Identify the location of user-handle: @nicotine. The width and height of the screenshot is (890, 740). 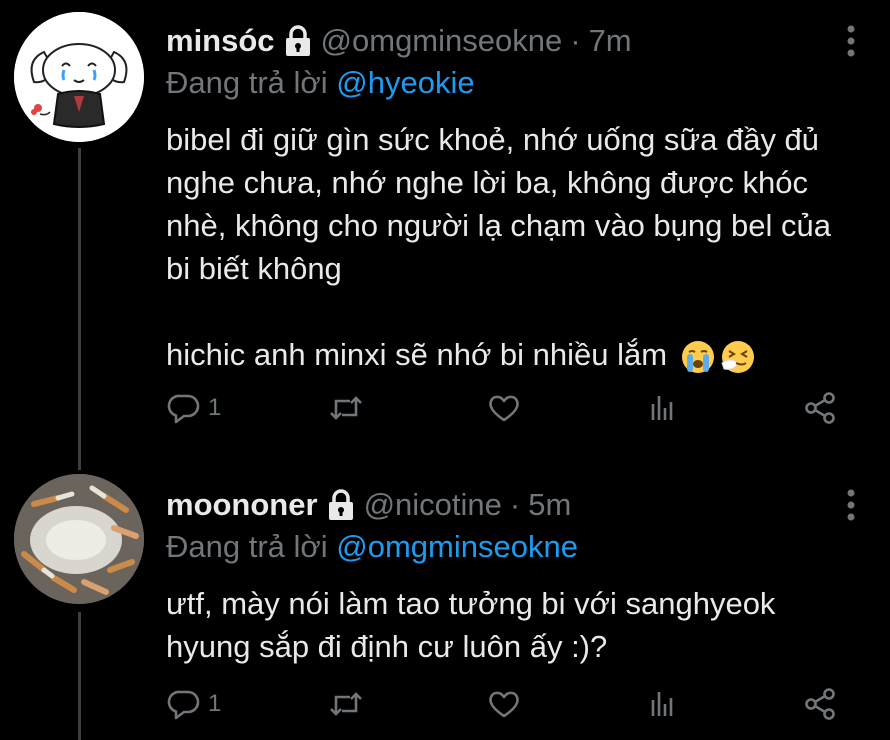
(433, 505).